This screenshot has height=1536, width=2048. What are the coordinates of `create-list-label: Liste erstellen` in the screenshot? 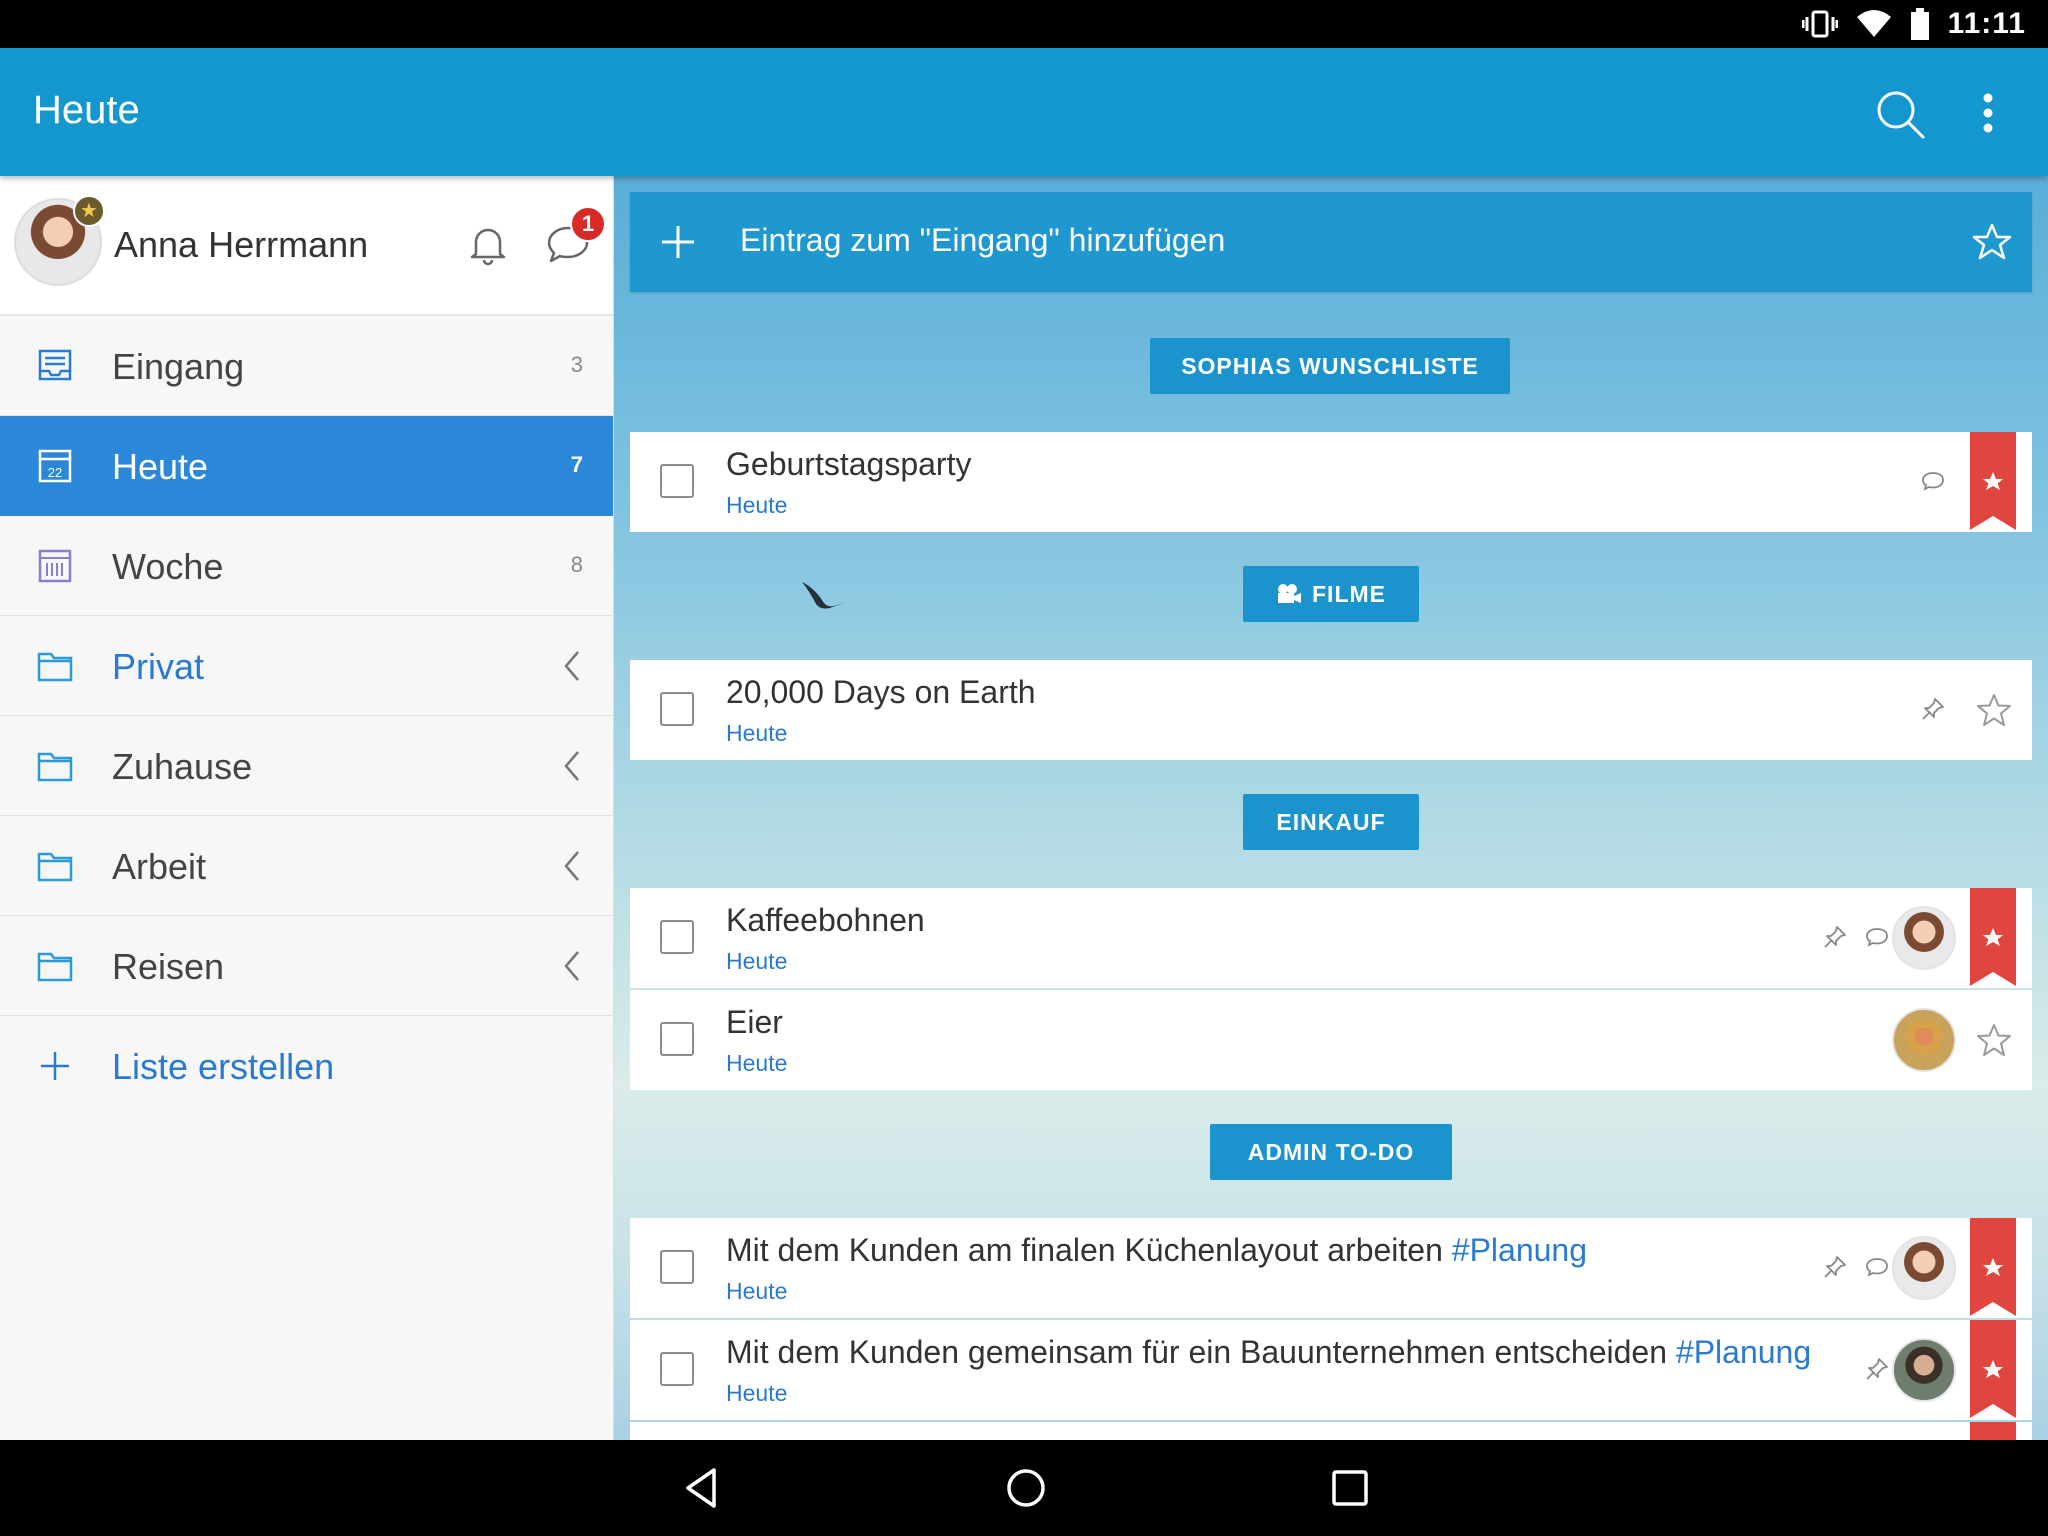 It's located at (223, 1066).